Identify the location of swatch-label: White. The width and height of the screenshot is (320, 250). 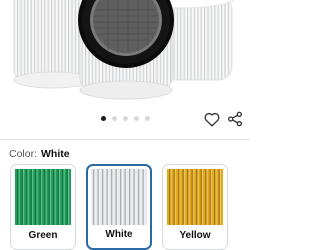
(119, 234).